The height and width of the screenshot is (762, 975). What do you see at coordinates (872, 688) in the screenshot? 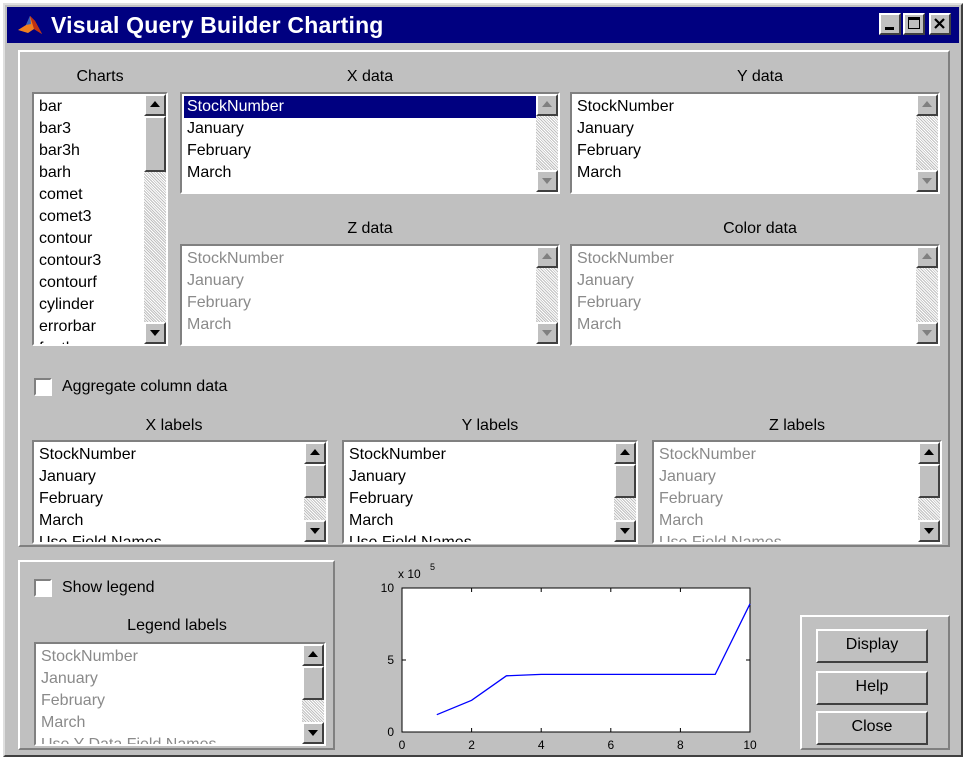
I see `help-button: Help` at bounding box center [872, 688].